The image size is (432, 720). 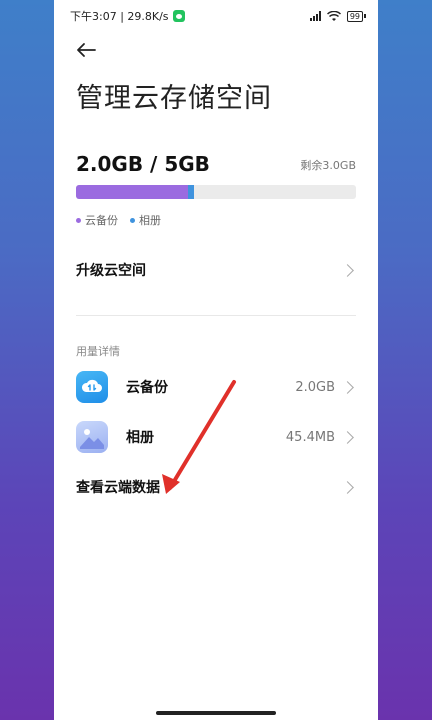 What do you see at coordinates (191, 192) in the screenshot?
I see `usage-bar-album` at bounding box center [191, 192].